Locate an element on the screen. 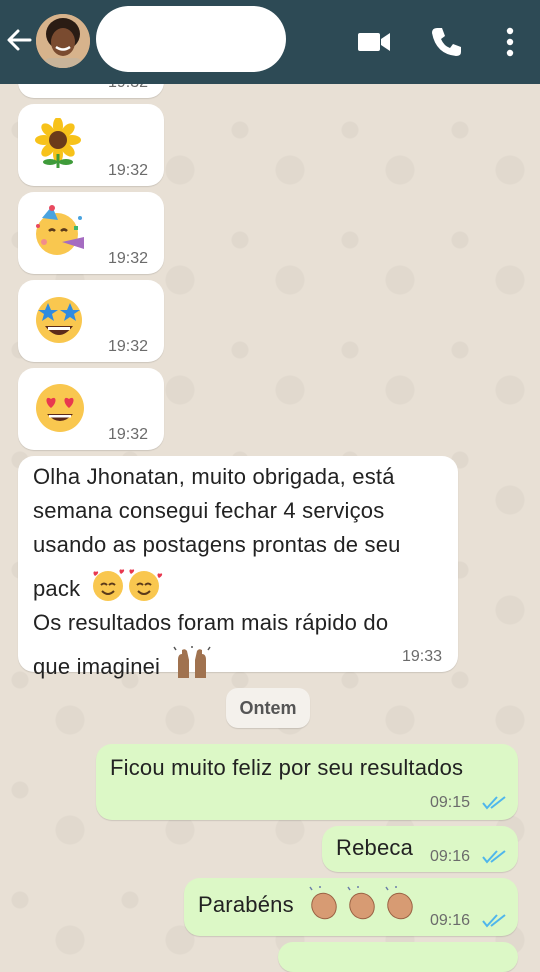 This screenshot has width=540, height=972. message-line-with-emoji: que imaginei is located at coordinates (243, 662).